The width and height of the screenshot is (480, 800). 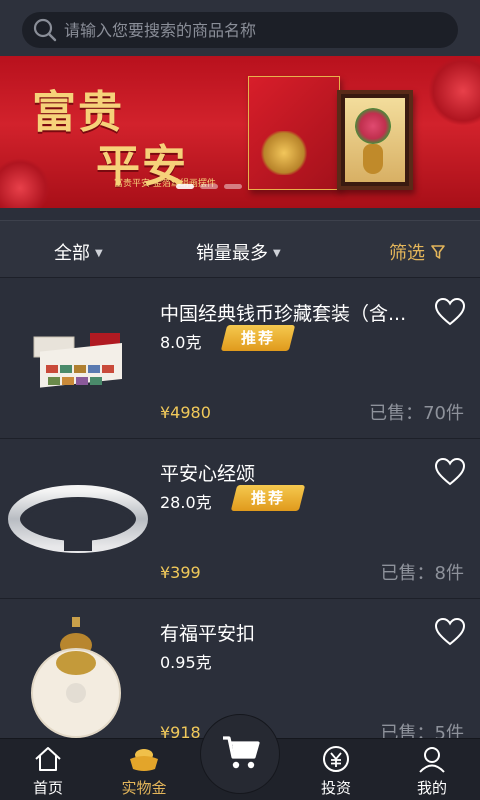 What do you see at coordinates (72, 253) in the screenshot?
I see `filter-all-label: 全部` at bounding box center [72, 253].